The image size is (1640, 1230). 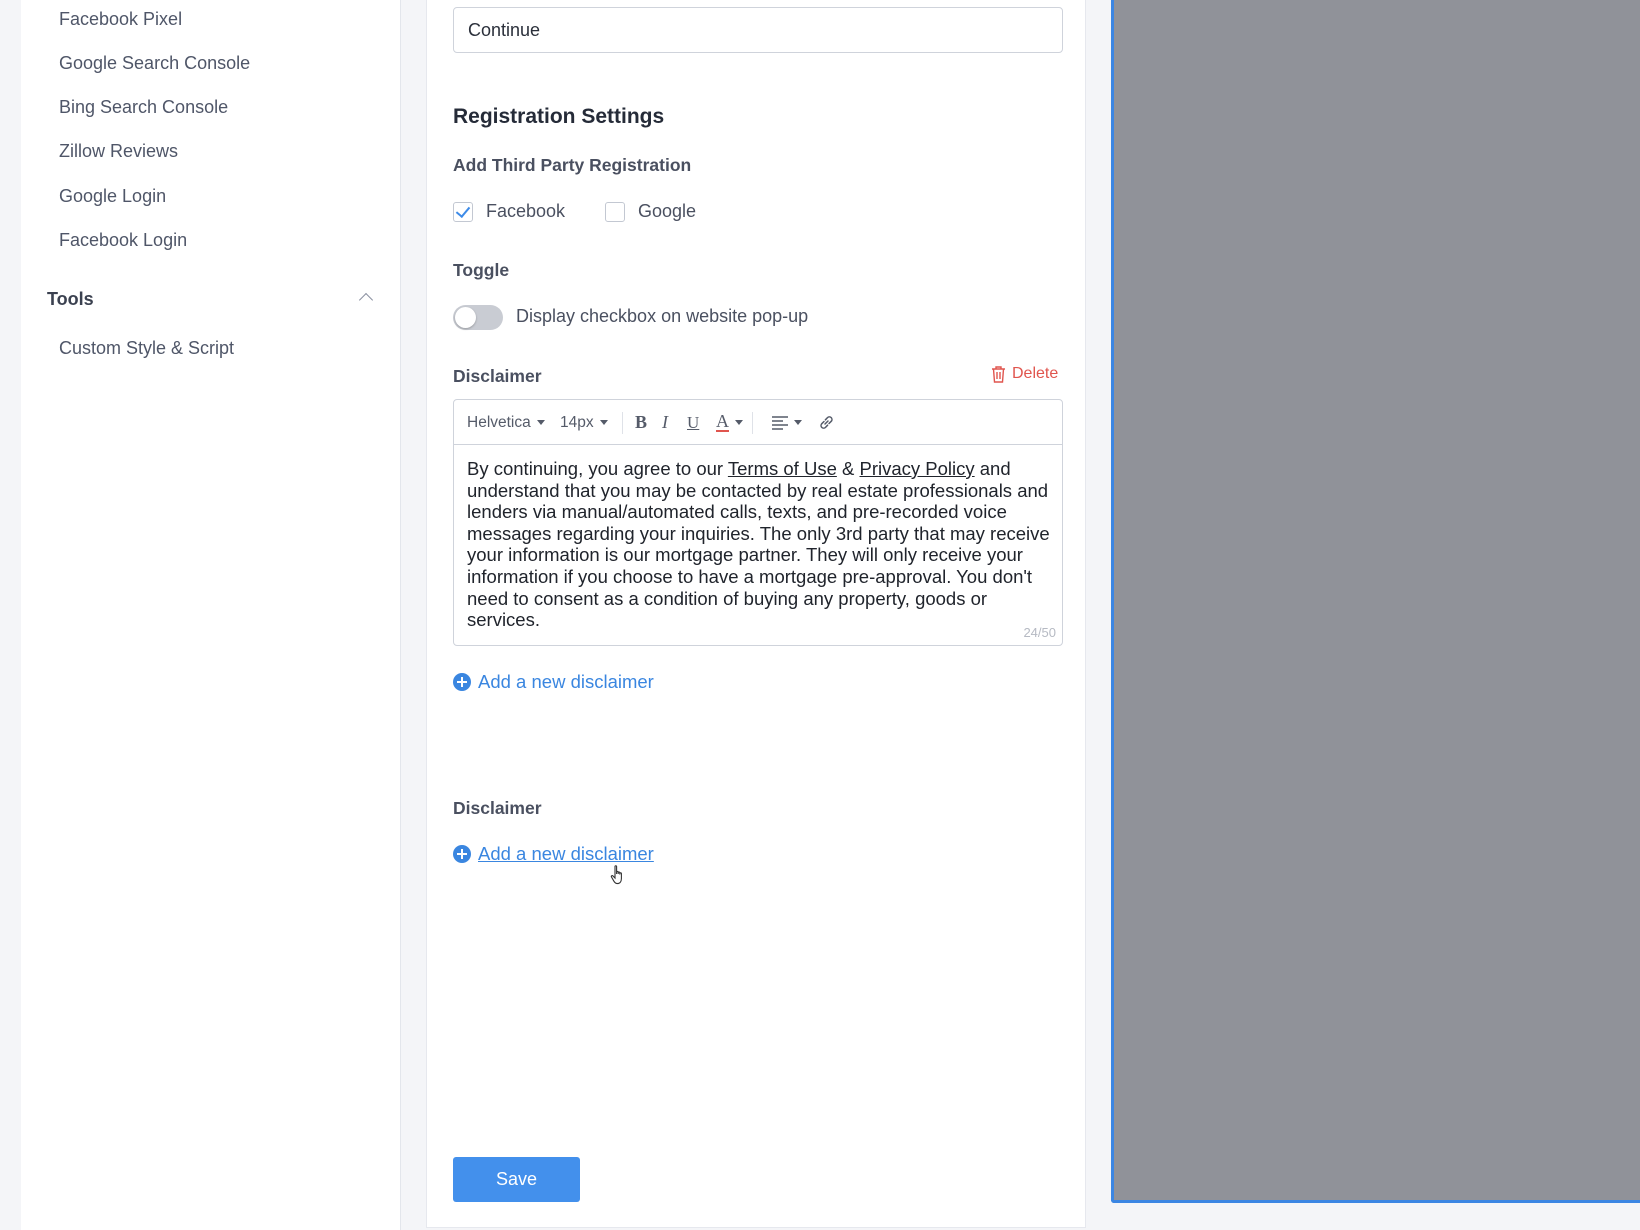 I want to click on disclaimer-2-title: Disclaimer, so click(x=497, y=808).